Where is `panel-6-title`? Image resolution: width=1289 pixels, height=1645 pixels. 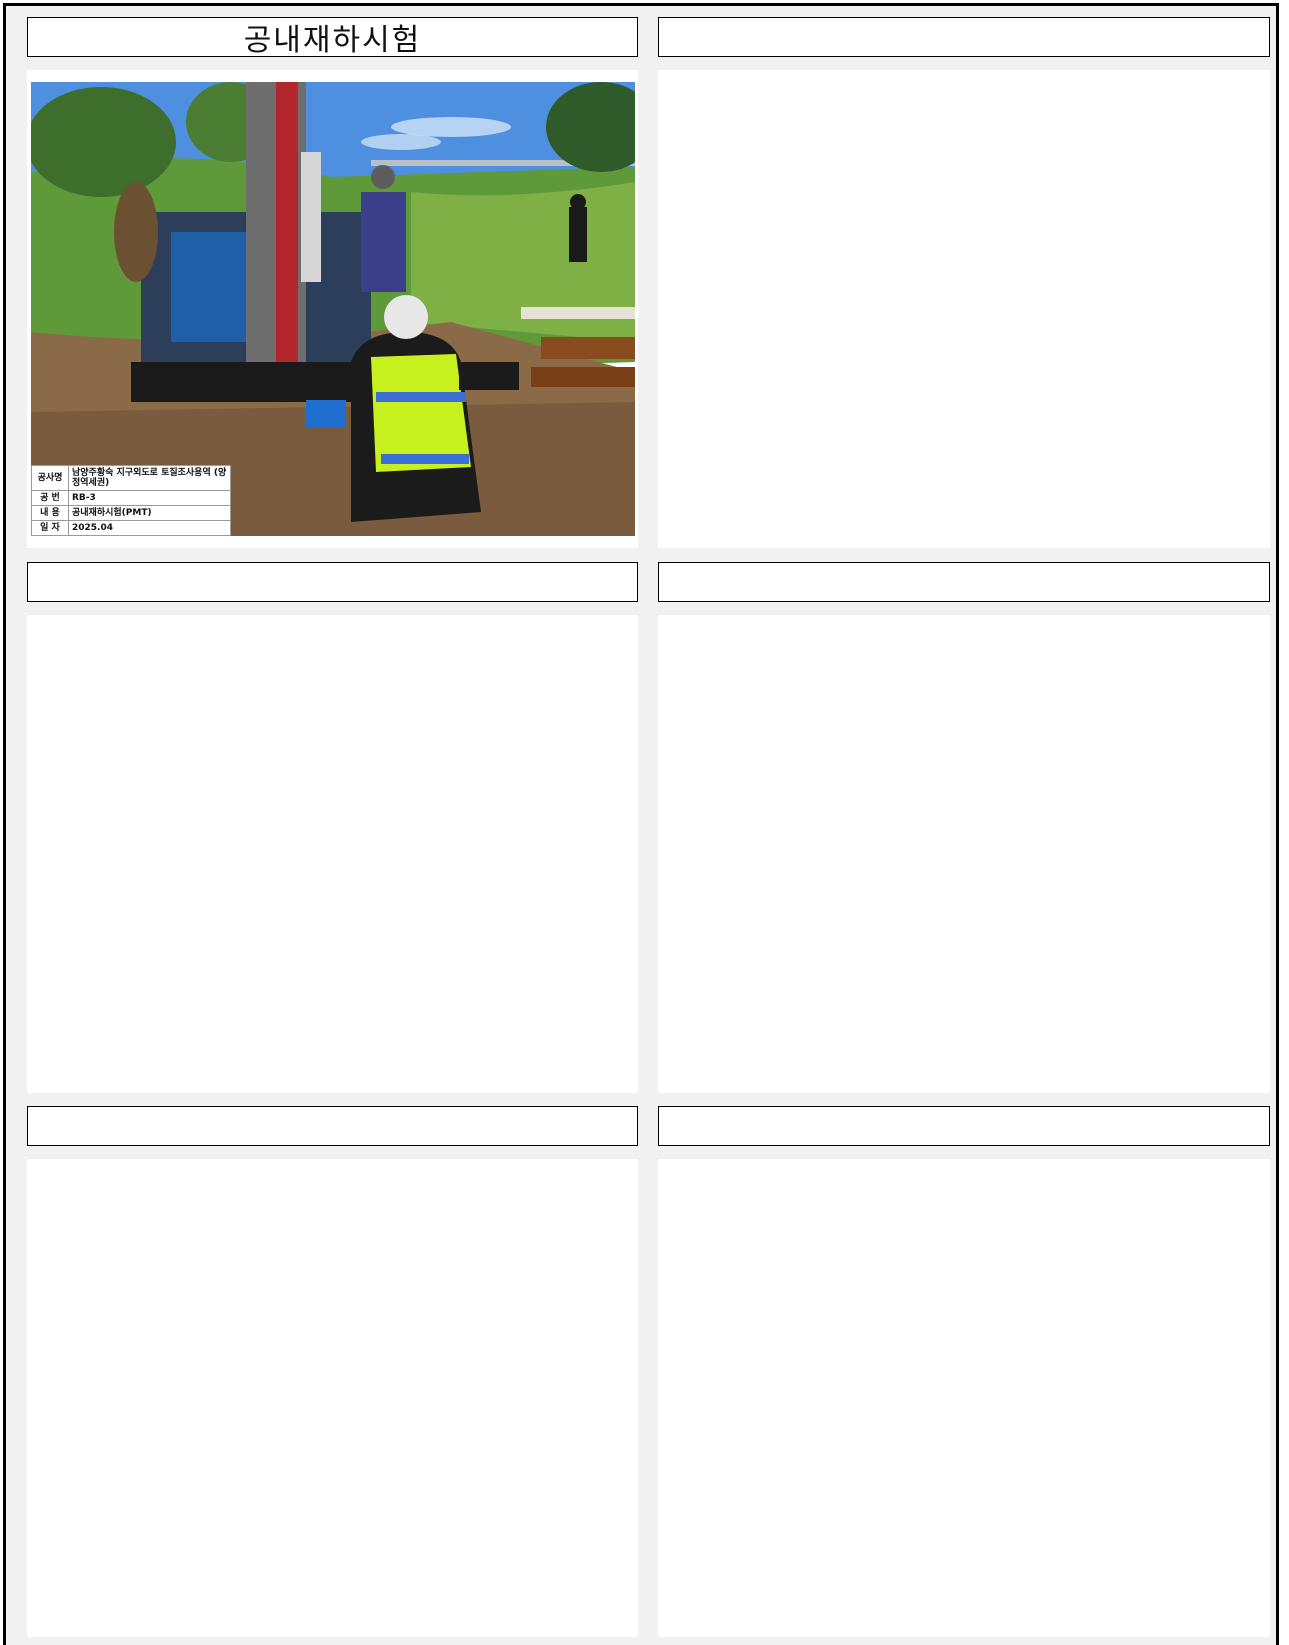 panel-6-title is located at coordinates (964, 1126).